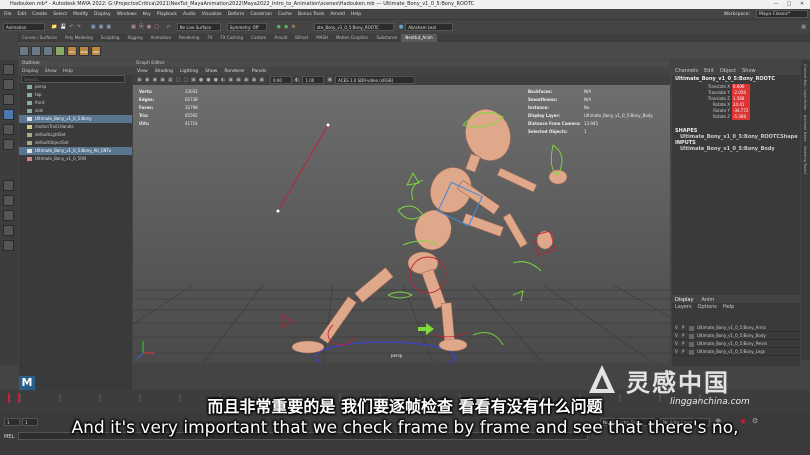  What do you see at coordinates (189, 14) in the screenshot?
I see `menu-item-audio: Audio` at bounding box center [189, 14].